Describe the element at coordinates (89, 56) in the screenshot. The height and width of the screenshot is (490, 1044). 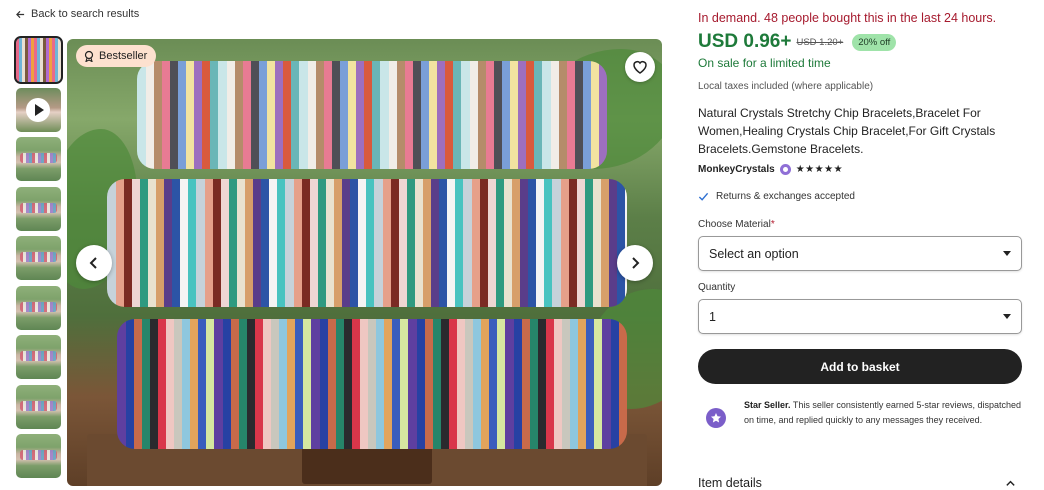
I see `award-icon` at that location.